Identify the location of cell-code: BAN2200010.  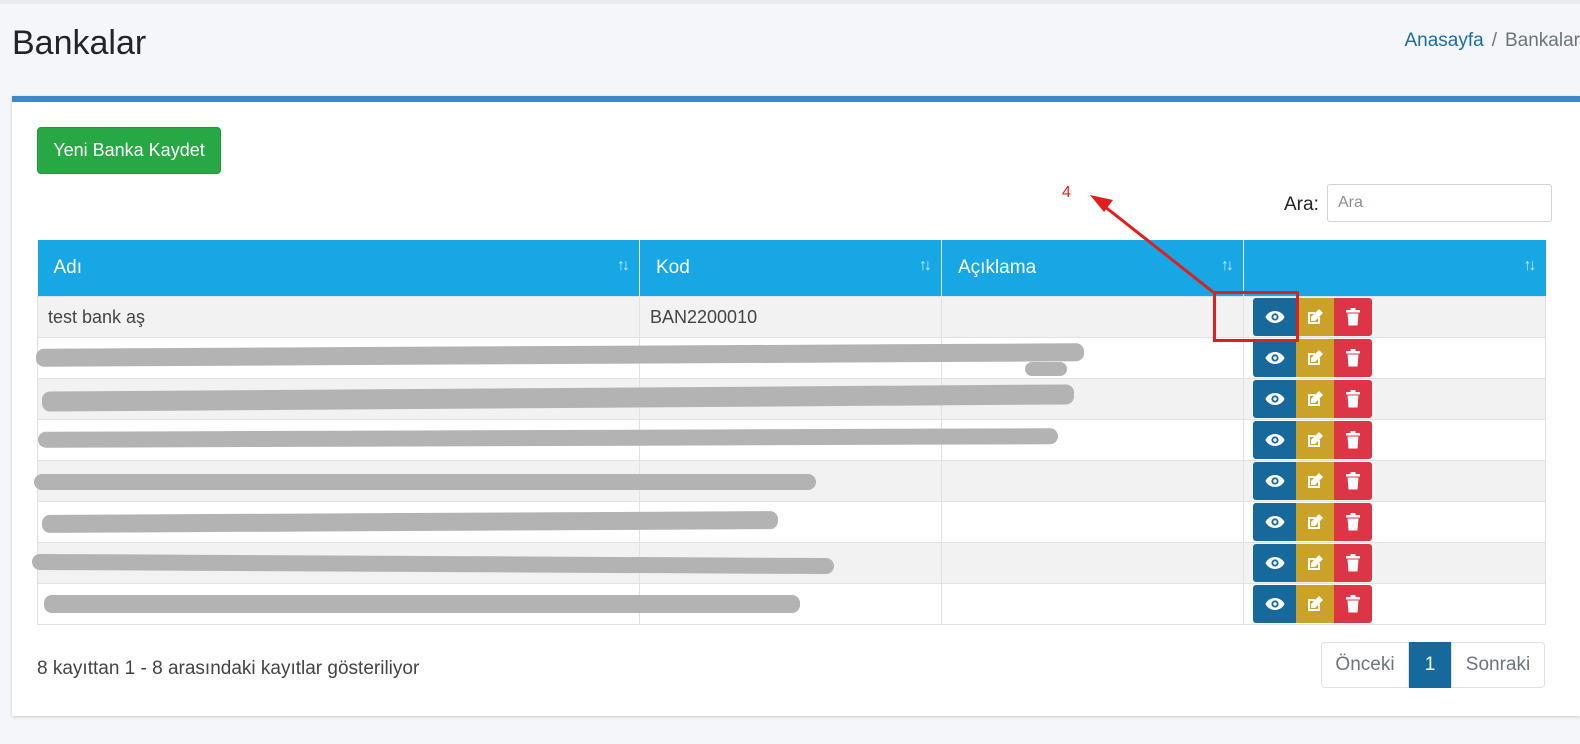
(790, 317).